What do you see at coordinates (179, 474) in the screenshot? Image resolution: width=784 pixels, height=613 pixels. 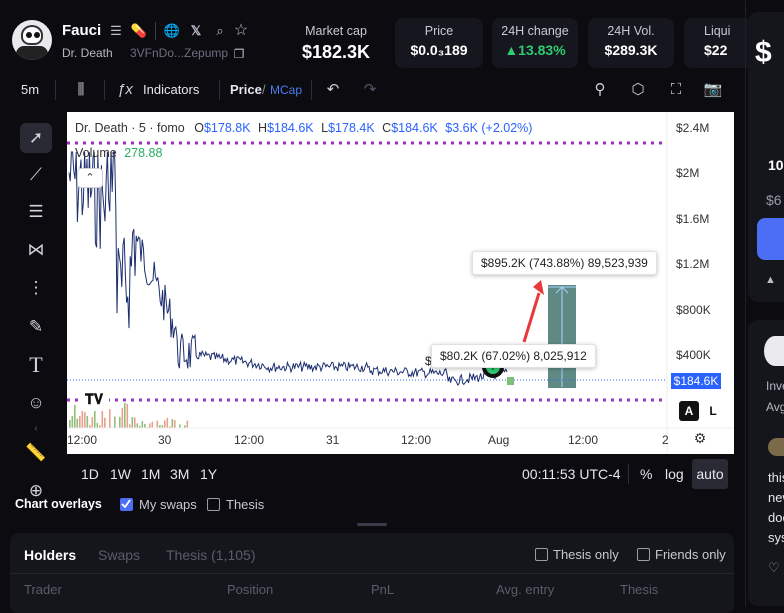 I see `range-3m: 3M` at bounding box center [179, 474].